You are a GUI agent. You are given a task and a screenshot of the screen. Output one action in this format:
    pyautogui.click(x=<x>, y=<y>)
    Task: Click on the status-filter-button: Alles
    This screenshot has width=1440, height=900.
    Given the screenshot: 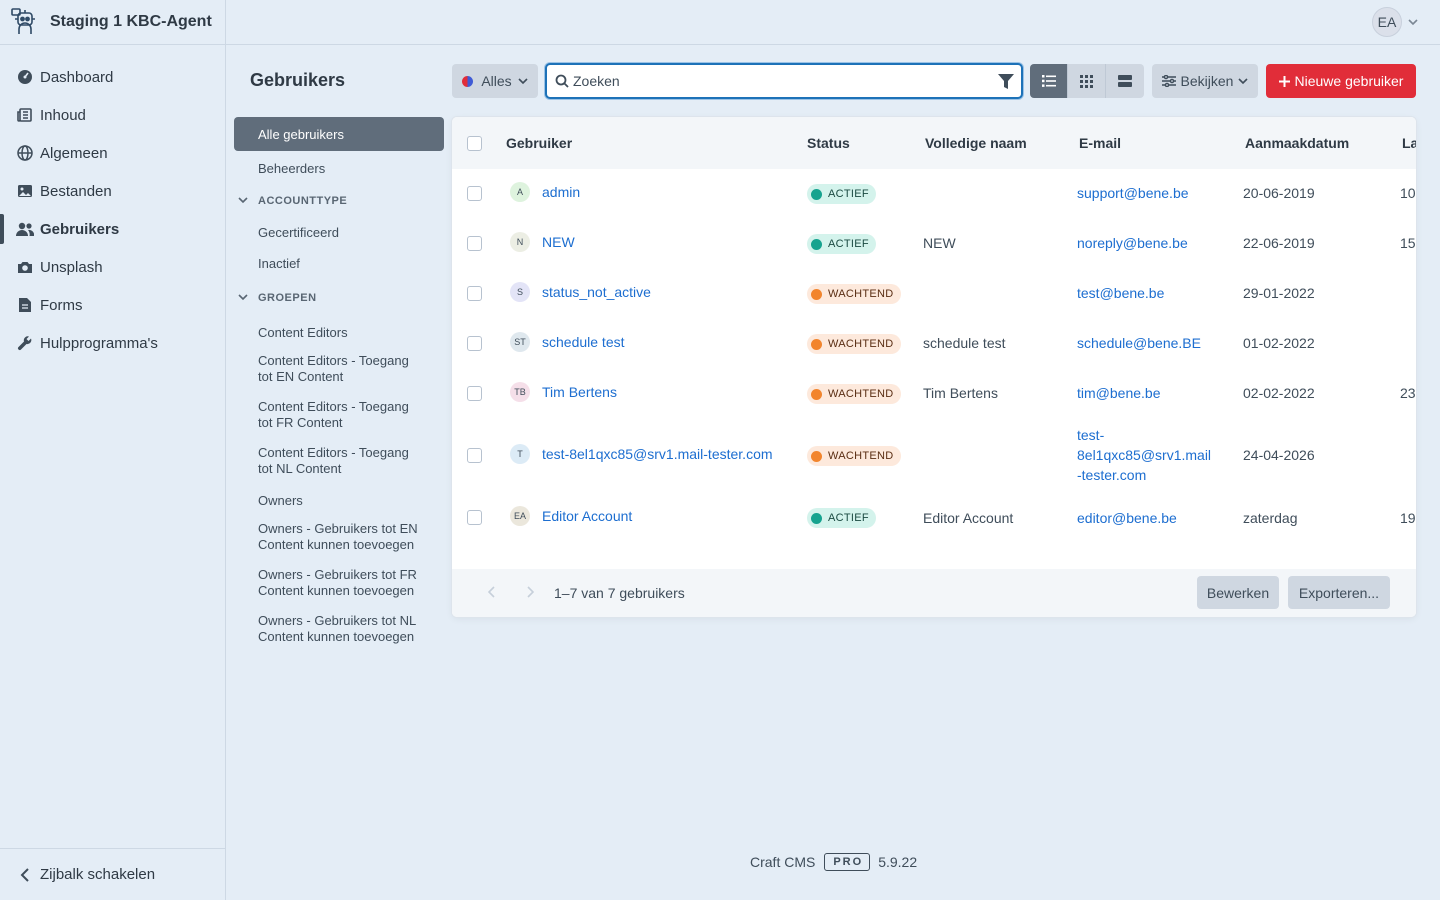 What is the action you would take?
    pyautogui.click(x=495, y=81)
    